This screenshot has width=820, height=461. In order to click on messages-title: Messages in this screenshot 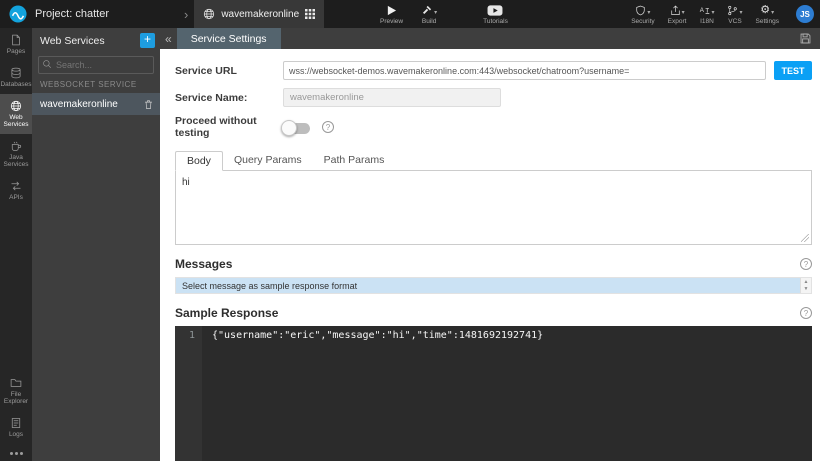, I will do `click(204, 264)`.